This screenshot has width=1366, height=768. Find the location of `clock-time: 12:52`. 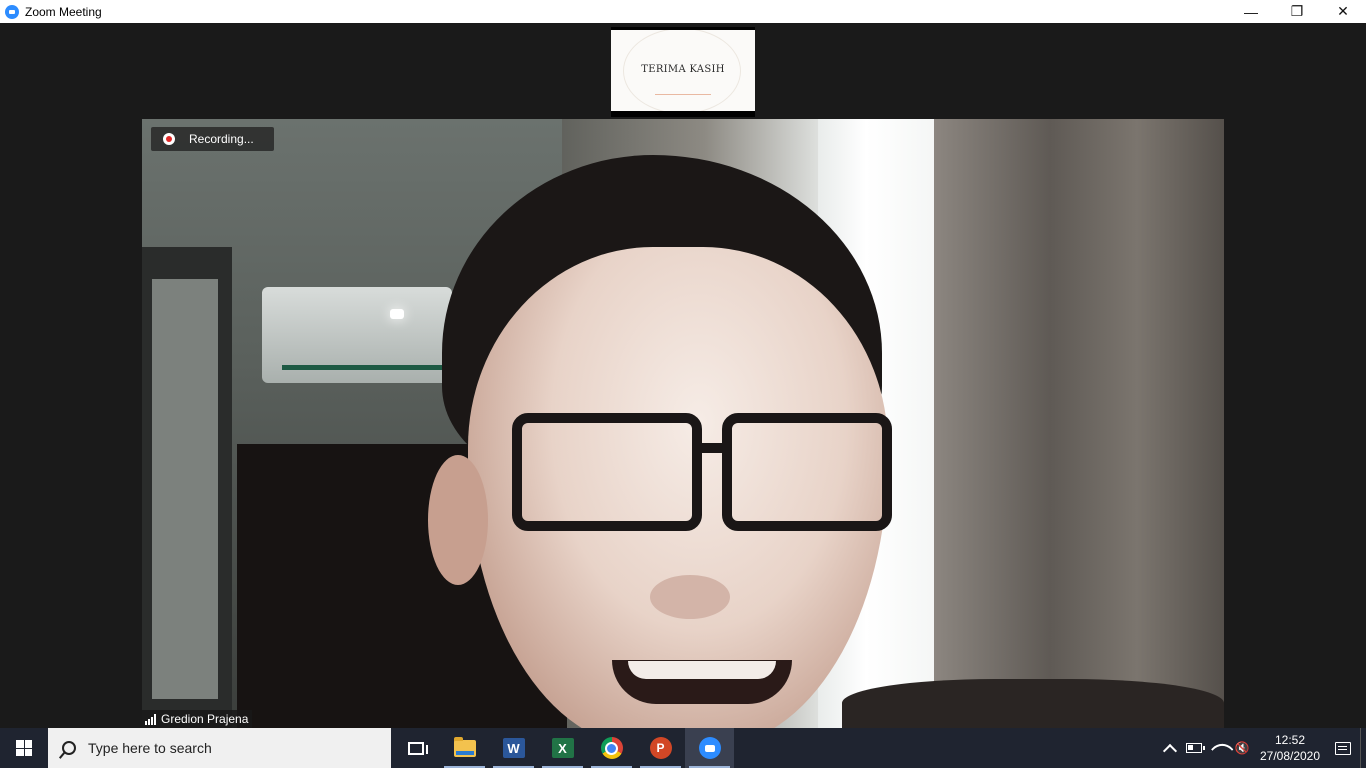

clock-time: 12:52 is located at coordinates (1290, 740).